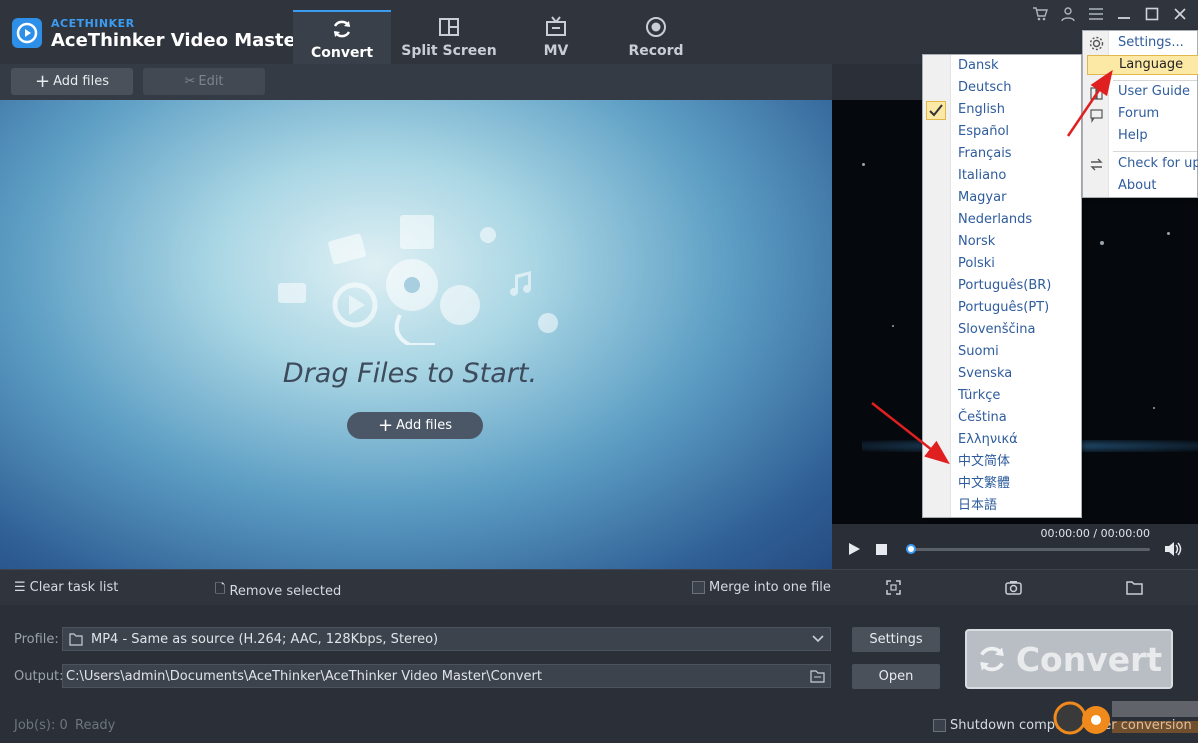  I want to click on annotation-arrows, so click(992, 267).